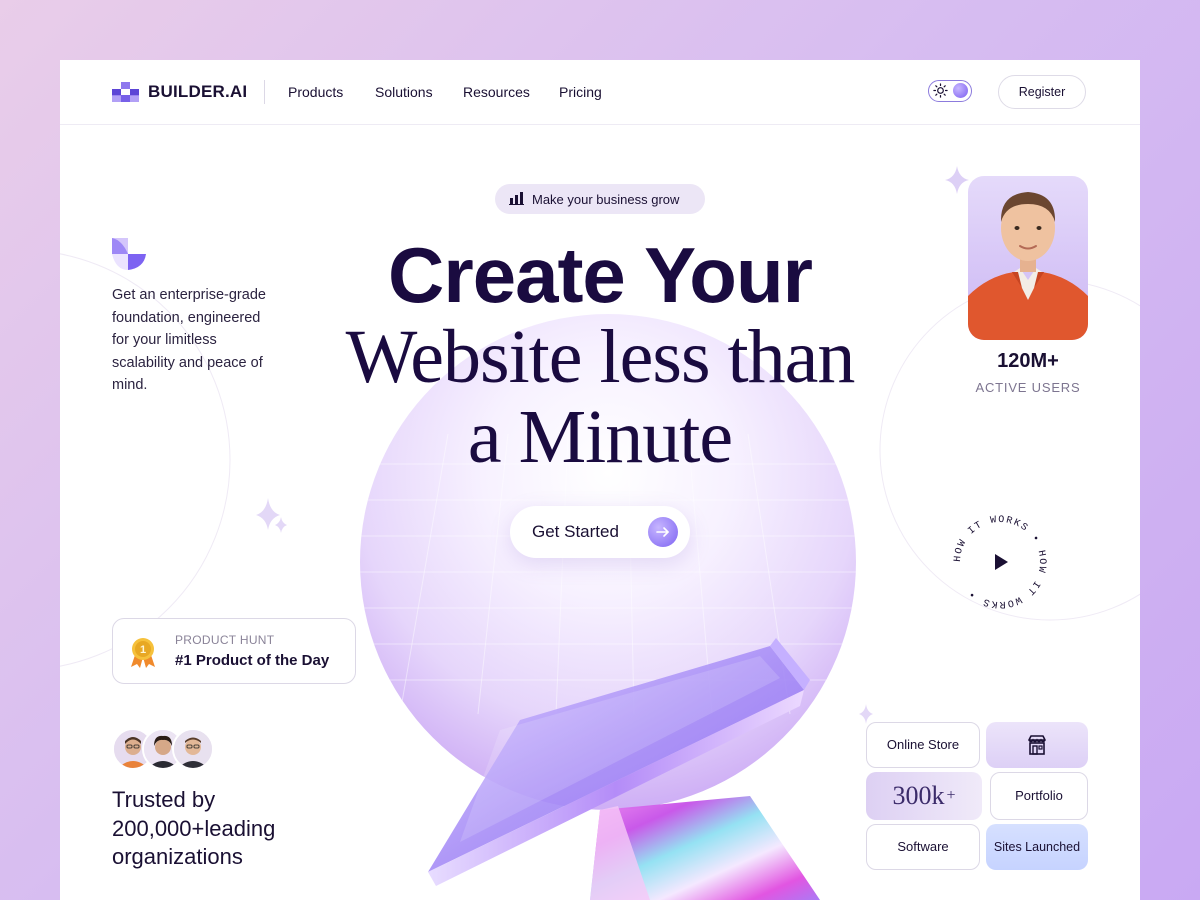 This screenshot has width=1200, height=900. Describe the element at coordinates (197, 92) in the screenshot. I see `brand-name: BUILDER.AI` at that location.